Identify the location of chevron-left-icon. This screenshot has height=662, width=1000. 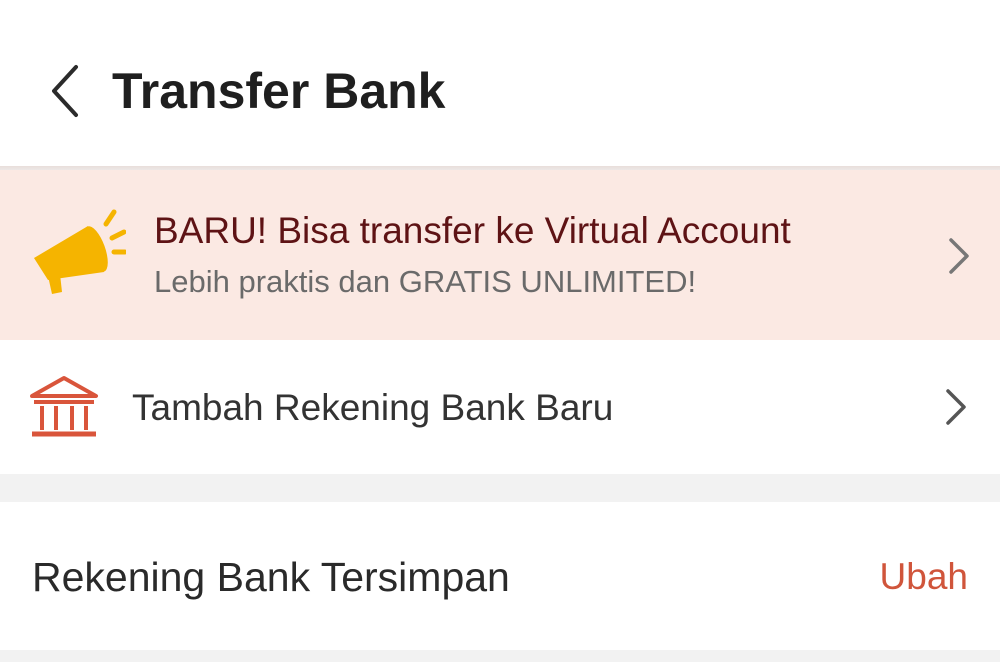
(65, 91).